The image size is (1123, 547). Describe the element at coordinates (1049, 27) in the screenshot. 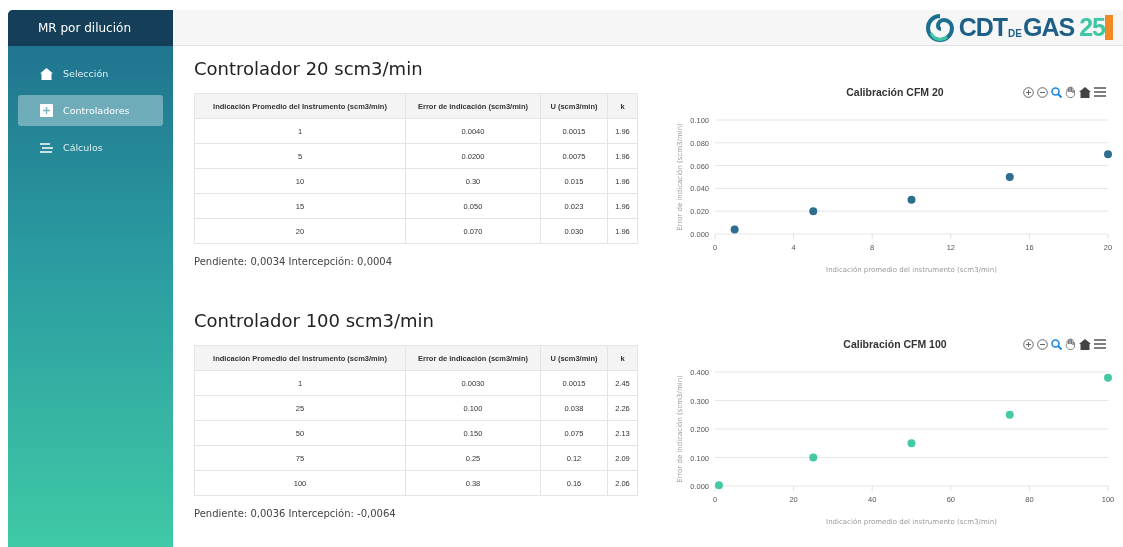

I see `logo-text: GAS` at that location.